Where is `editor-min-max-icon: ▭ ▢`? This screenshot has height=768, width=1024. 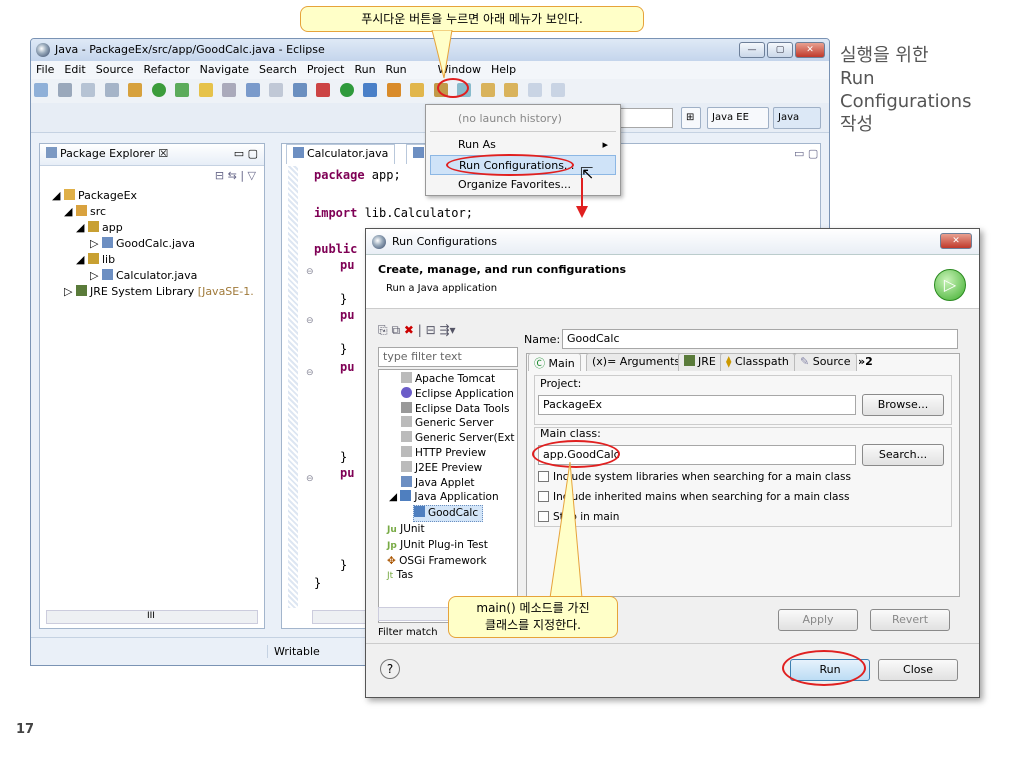
editor-min-max-icon: ▭ ▢ is located at coordinates (806, 153).